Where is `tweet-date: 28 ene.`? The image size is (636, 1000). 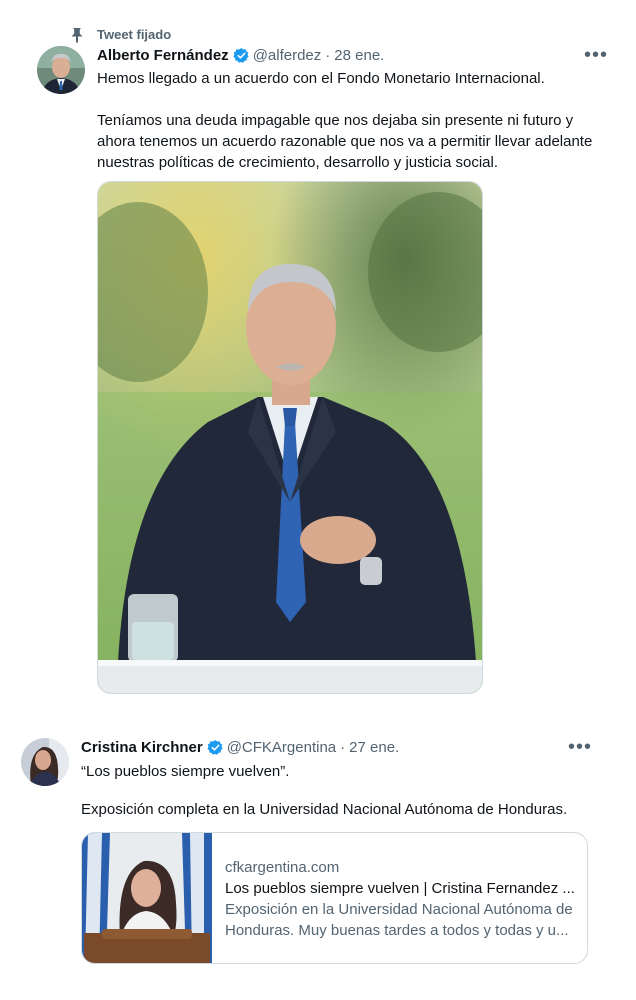 tweet-date: 28 ene. is located at coordinates (359, 55).